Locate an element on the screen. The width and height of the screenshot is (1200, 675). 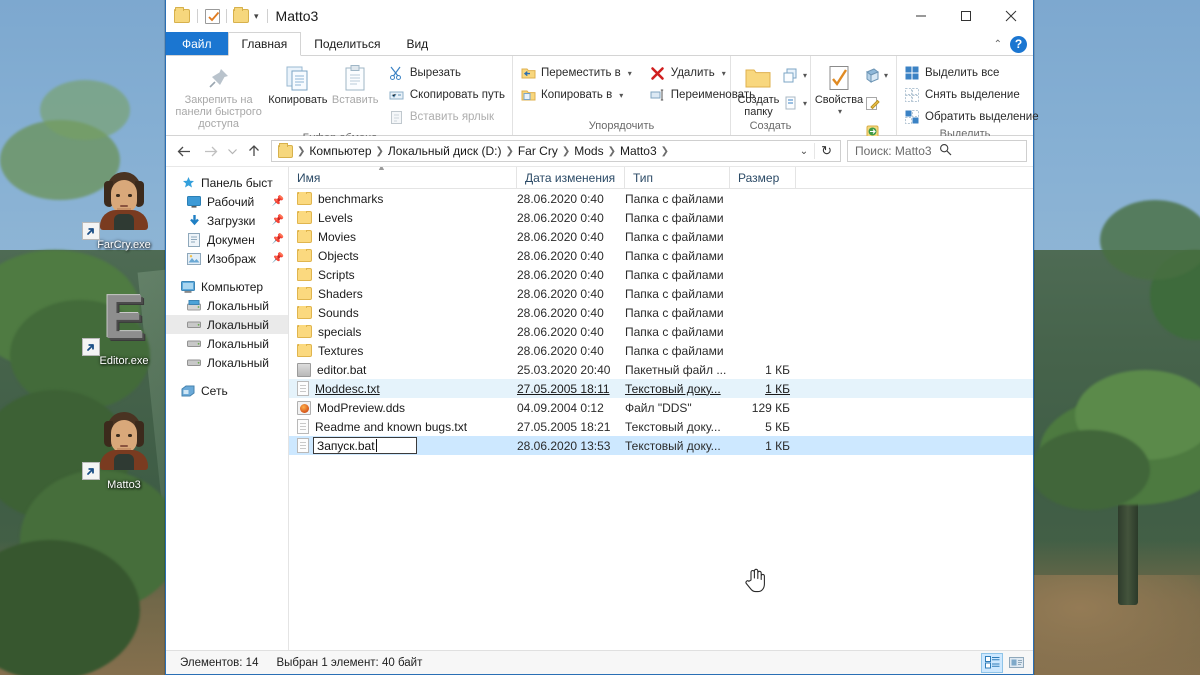
sidebar-item-network: Сеть is located at coordinates (227, 390).